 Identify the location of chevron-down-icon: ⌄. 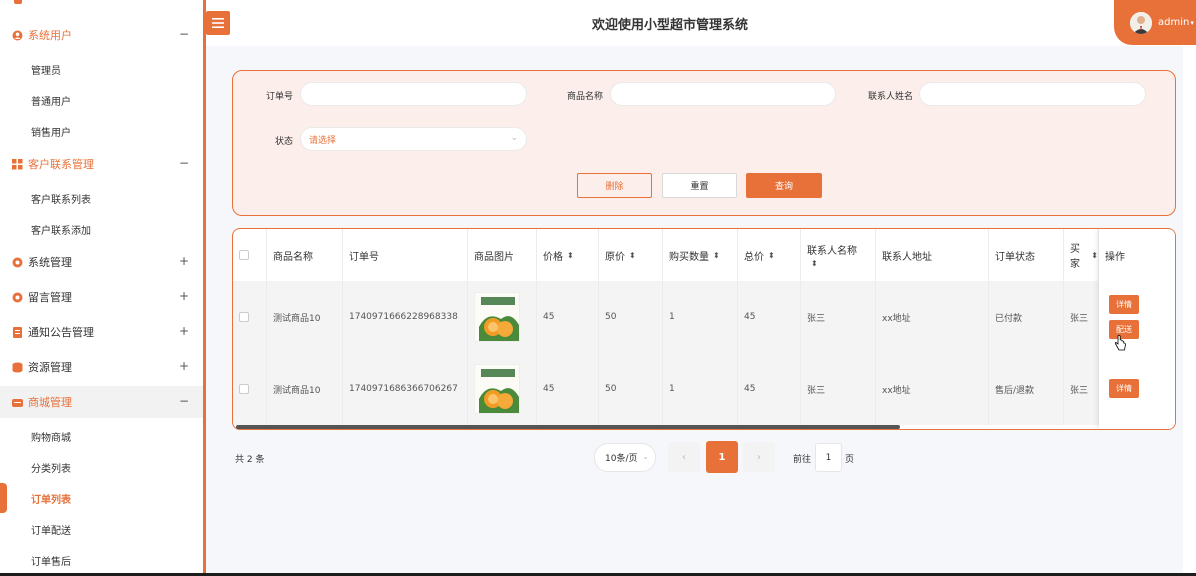
(514, 138).